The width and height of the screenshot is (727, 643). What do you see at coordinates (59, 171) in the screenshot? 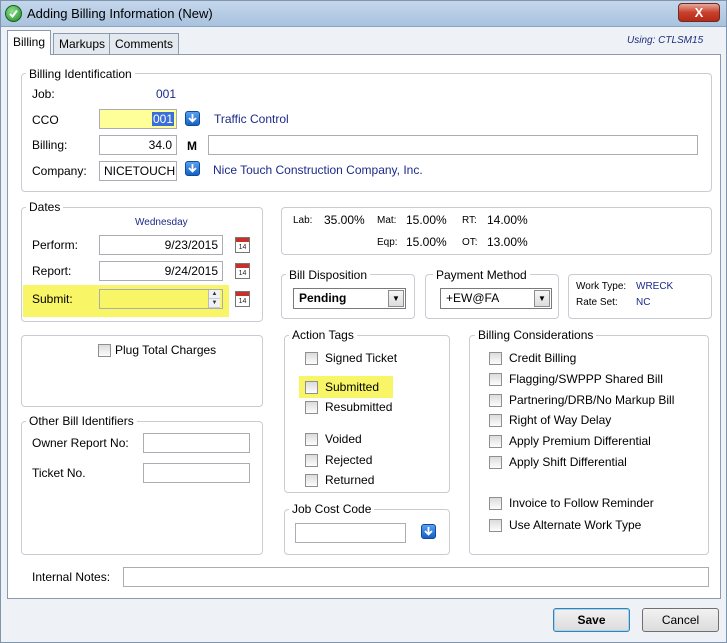
I see `company-label: Company:` at bounding box center [59, 171].